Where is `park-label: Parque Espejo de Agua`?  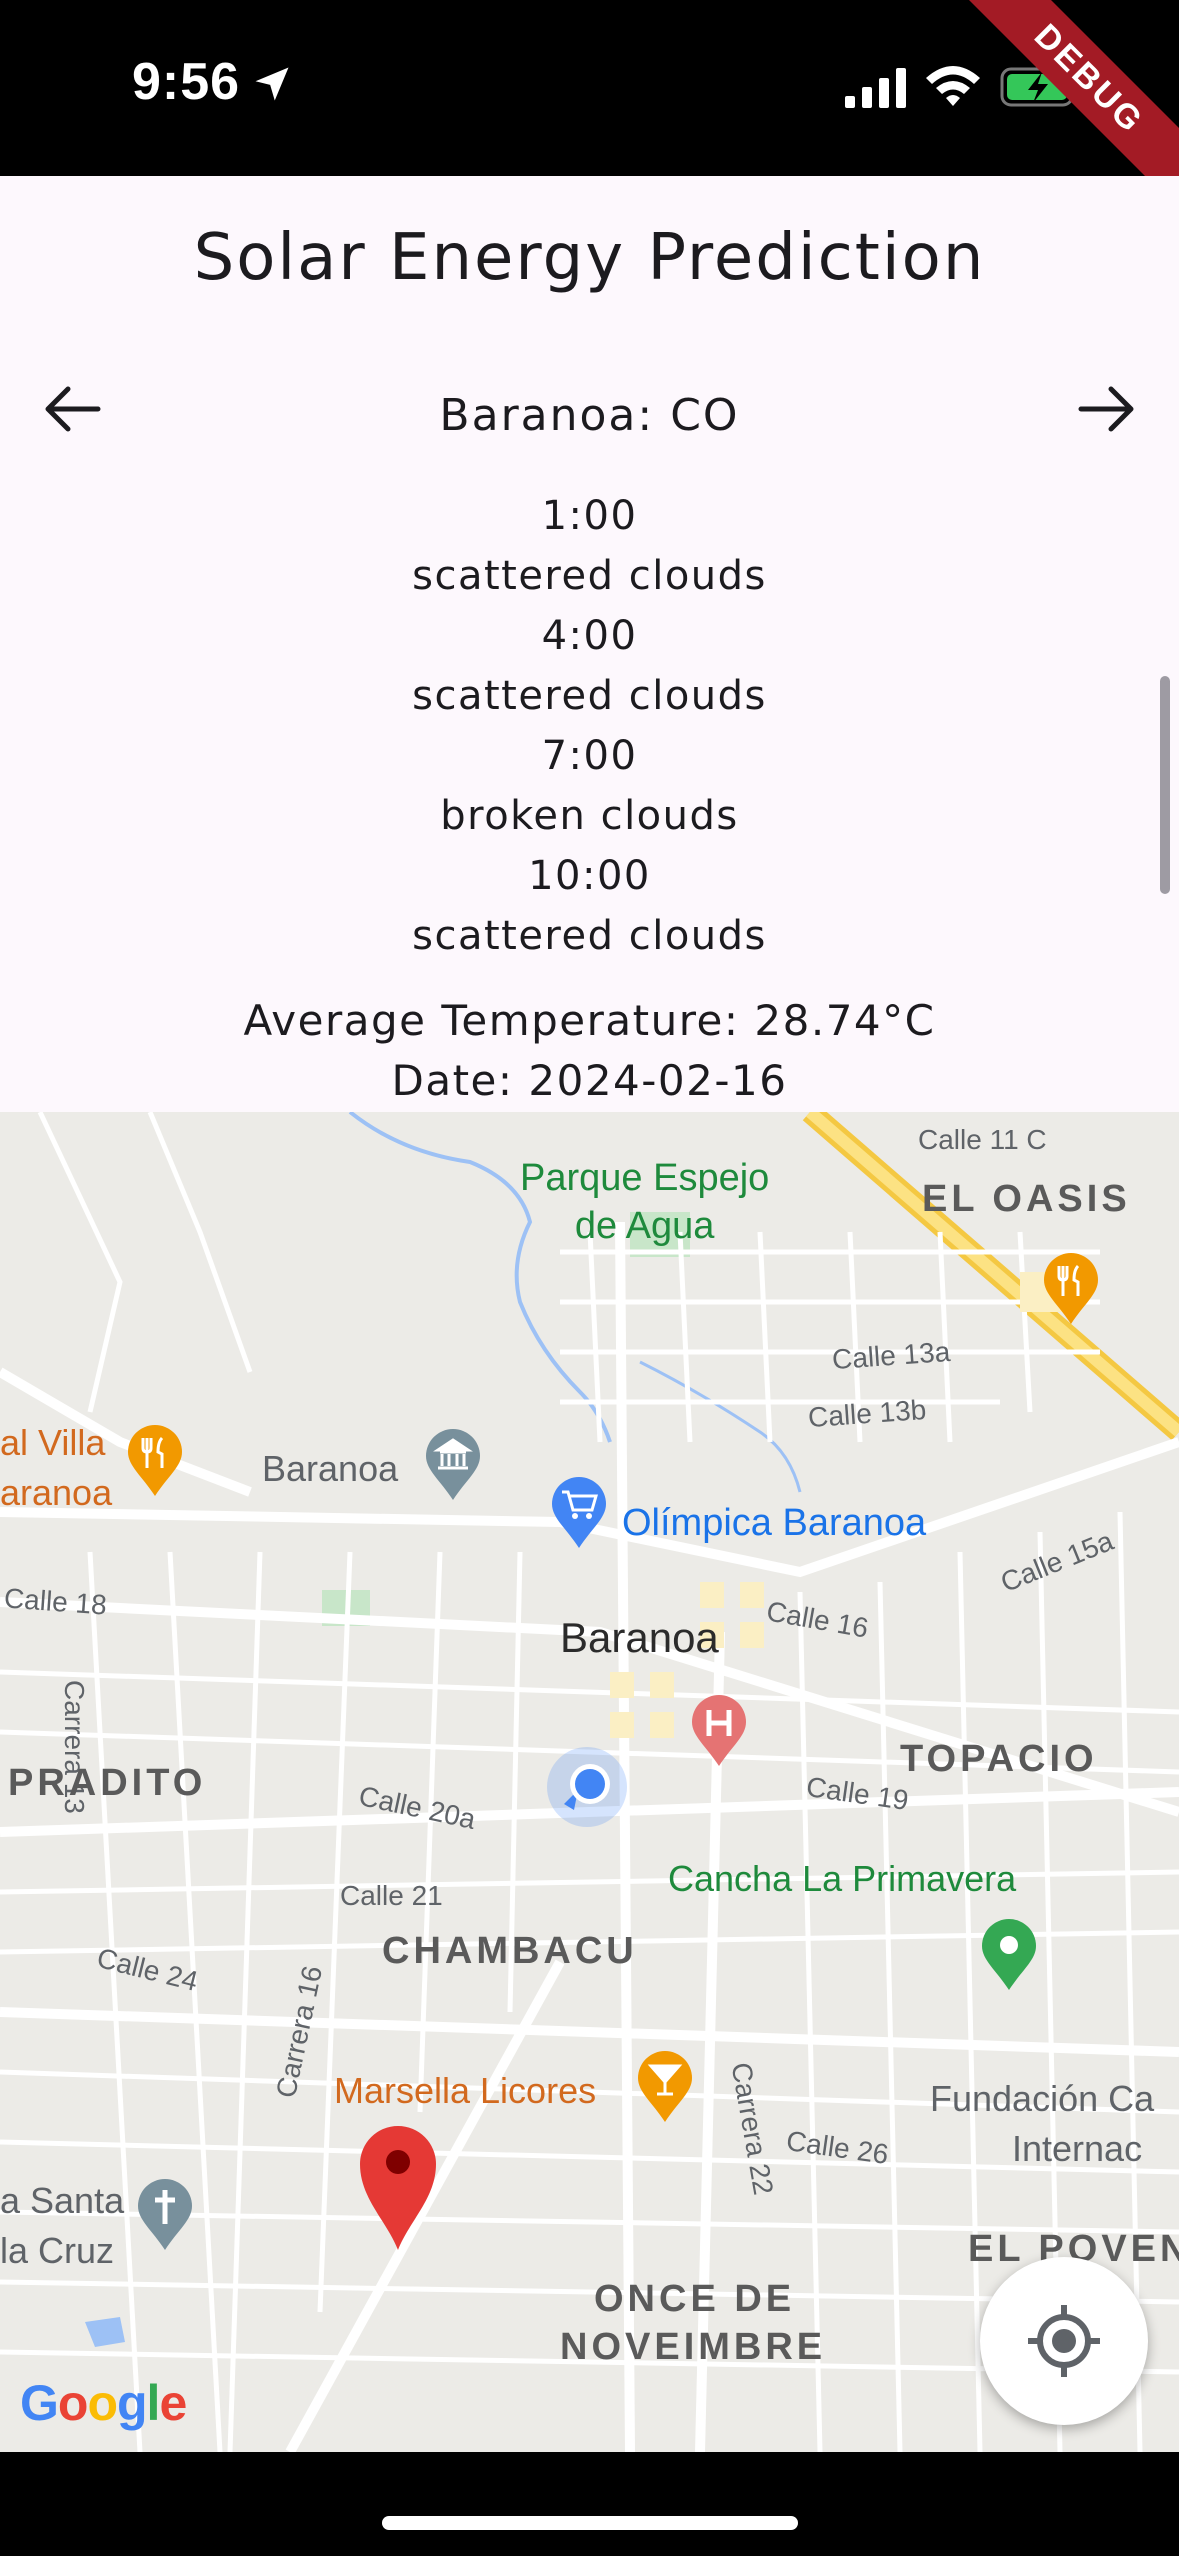
park-label: Parque Espejo de Agua is located at coordinates (645, 1202).